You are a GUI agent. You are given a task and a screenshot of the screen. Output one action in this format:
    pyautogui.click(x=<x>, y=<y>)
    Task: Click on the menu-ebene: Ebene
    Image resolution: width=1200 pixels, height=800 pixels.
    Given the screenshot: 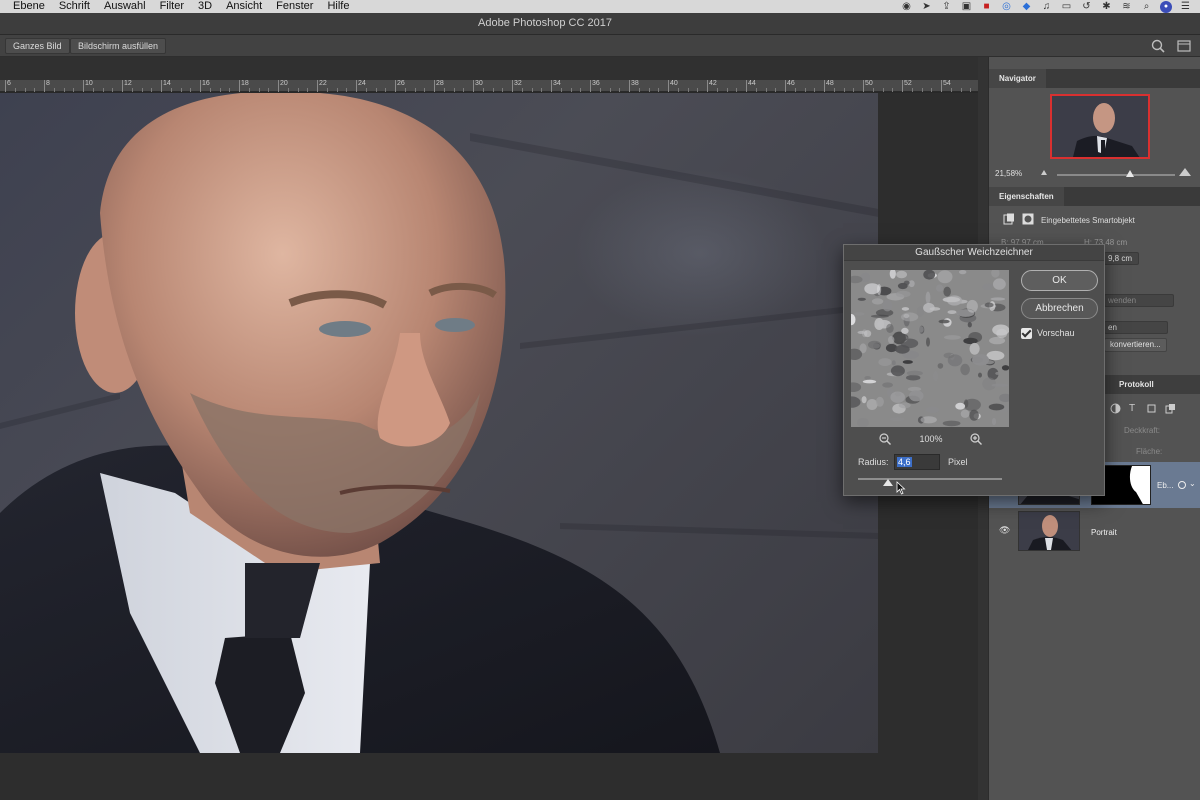 What is the action you would take?
    pyautogui.click(x=26, y=6)
    